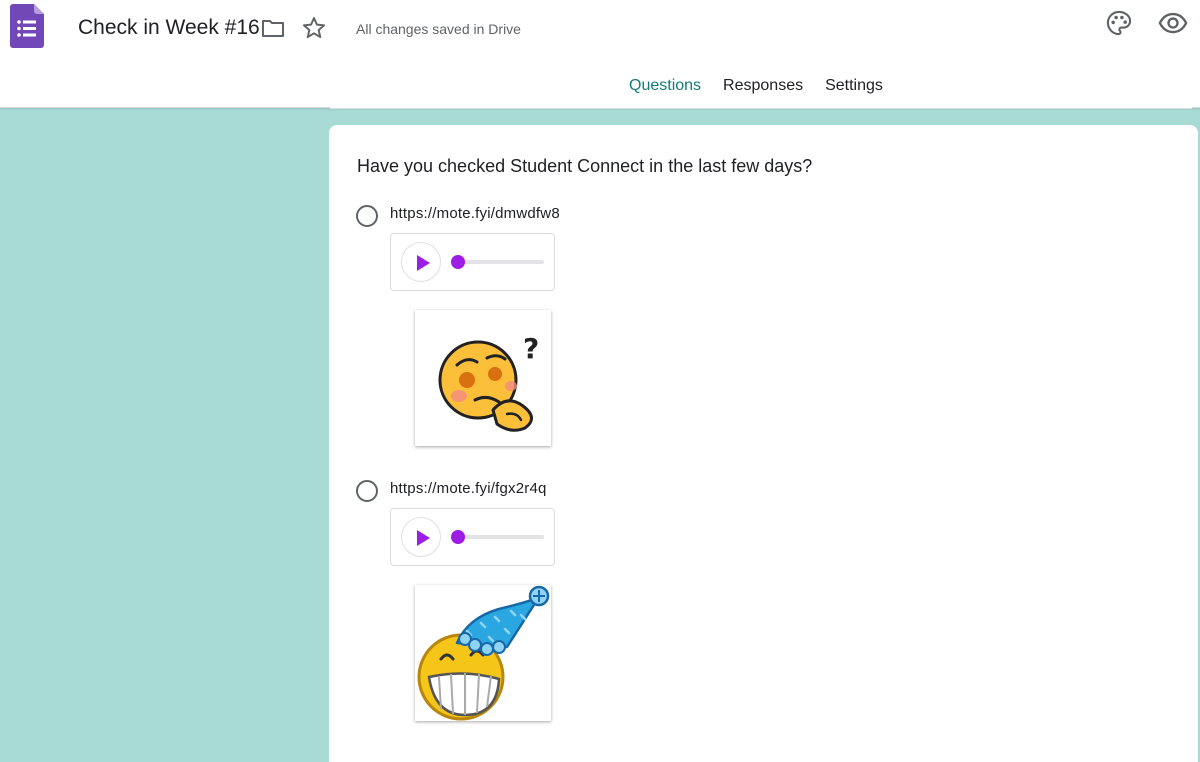  I want to click on tab-questions: Questions, so click(665, 87).